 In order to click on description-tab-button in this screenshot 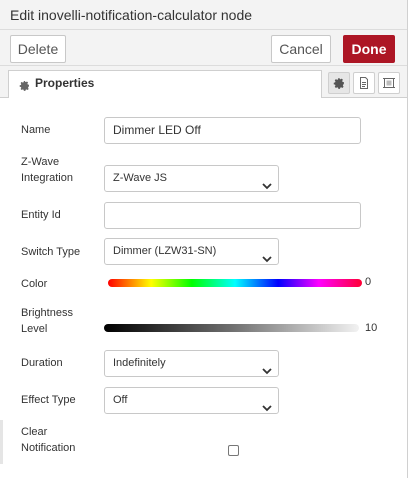, I will do `click(364, 83)`.